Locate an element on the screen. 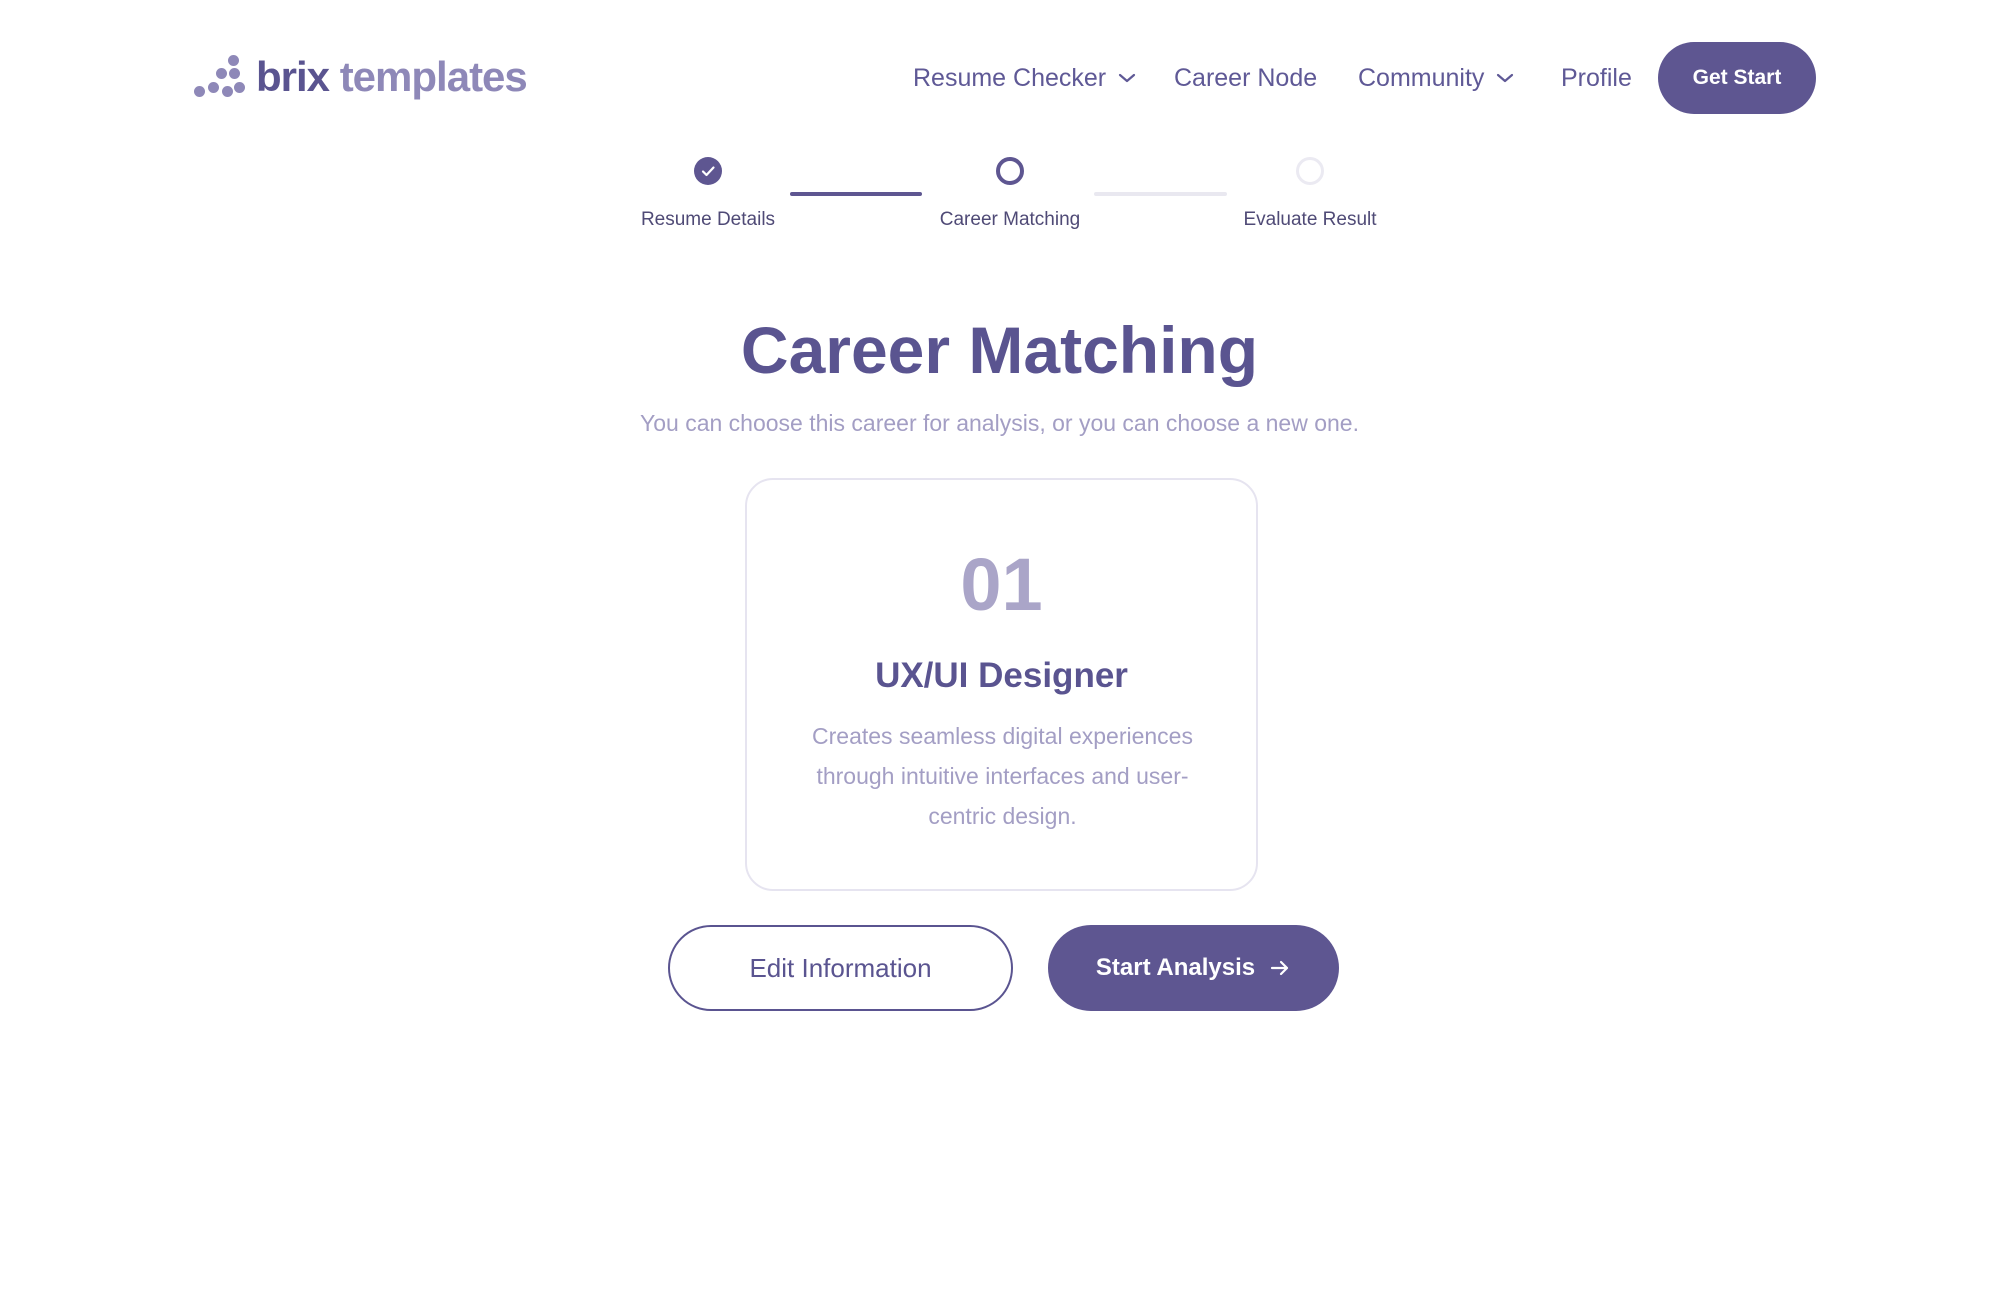 The image size is (1999, 1299). brand-logo: brix templates is located at coordinates (361, 77).